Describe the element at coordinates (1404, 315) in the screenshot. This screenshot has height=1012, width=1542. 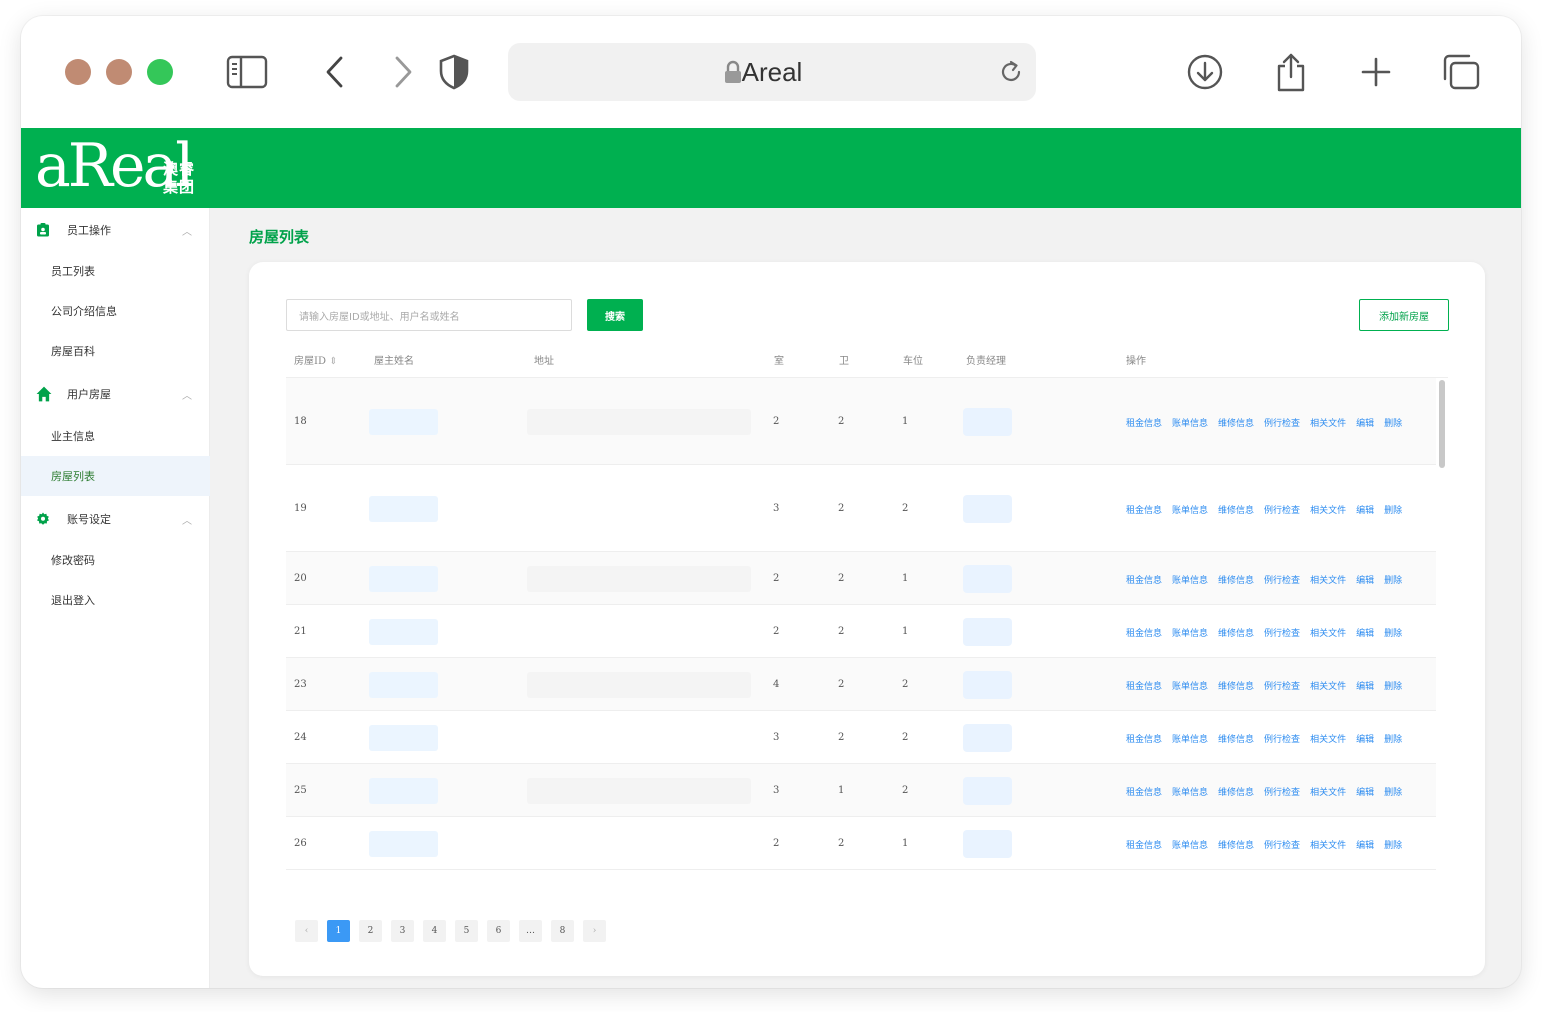
I see `add-house-button: 添加新房屋` at that location.